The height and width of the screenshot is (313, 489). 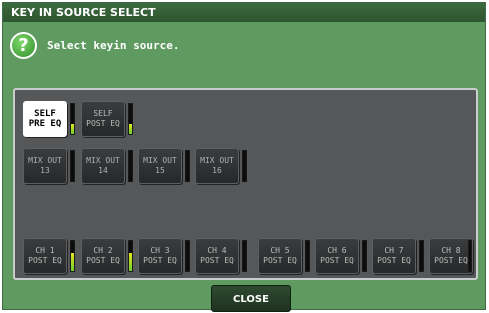 I want to click on source-button-ch-1: CH 1 POST EQ, so click(x=45, y=256).